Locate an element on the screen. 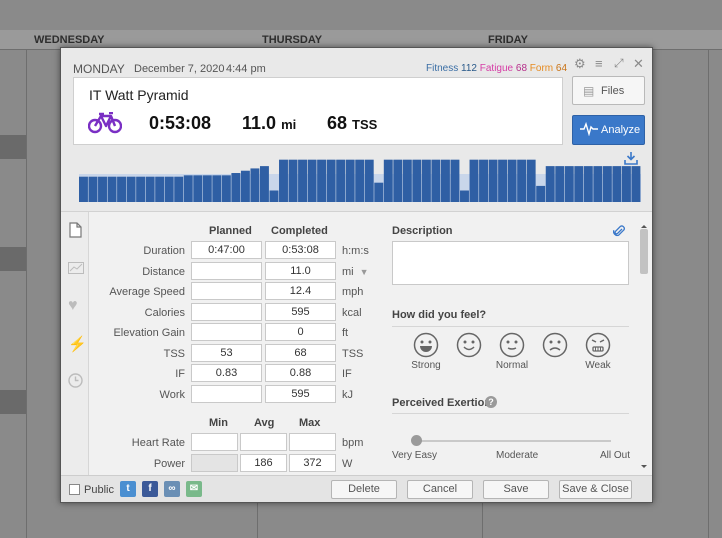 The height and width of the screenshot is (538, 722). power-avg-input: 186 is located at coordinates (263, 463).